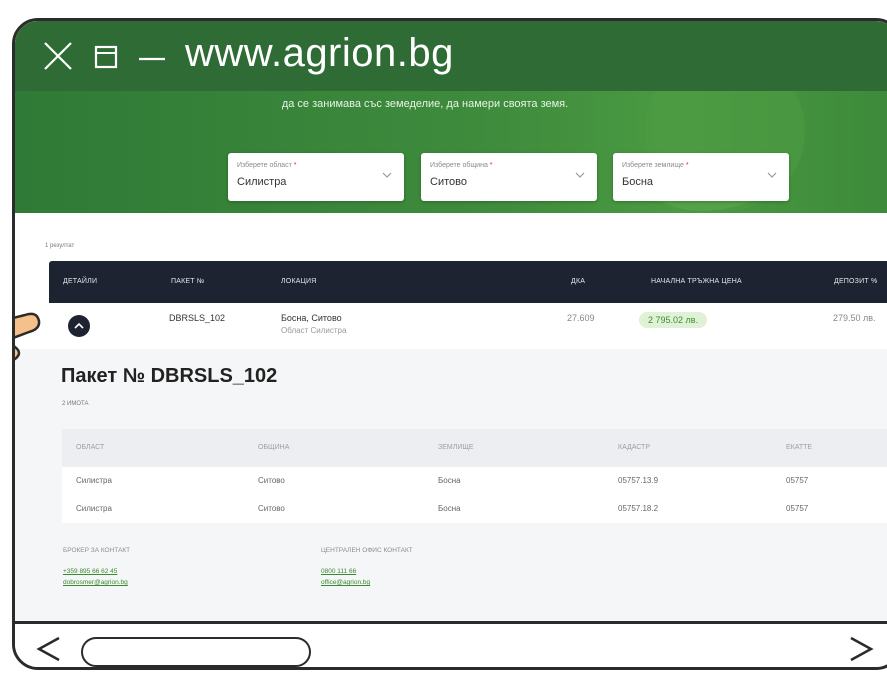  Describe the element at coordinates (509, 177) in the screenshot. I see `municipality-select: Изберете община * Ситово` at that location.